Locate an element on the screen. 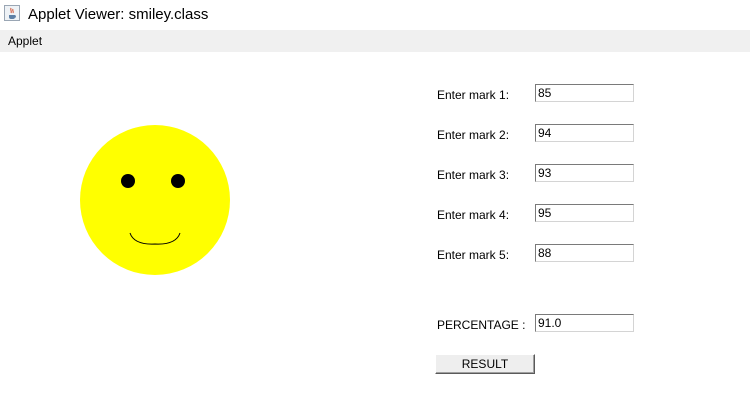 The image size is (750, 420). mark-4-input is located at coordinates (584, 213).